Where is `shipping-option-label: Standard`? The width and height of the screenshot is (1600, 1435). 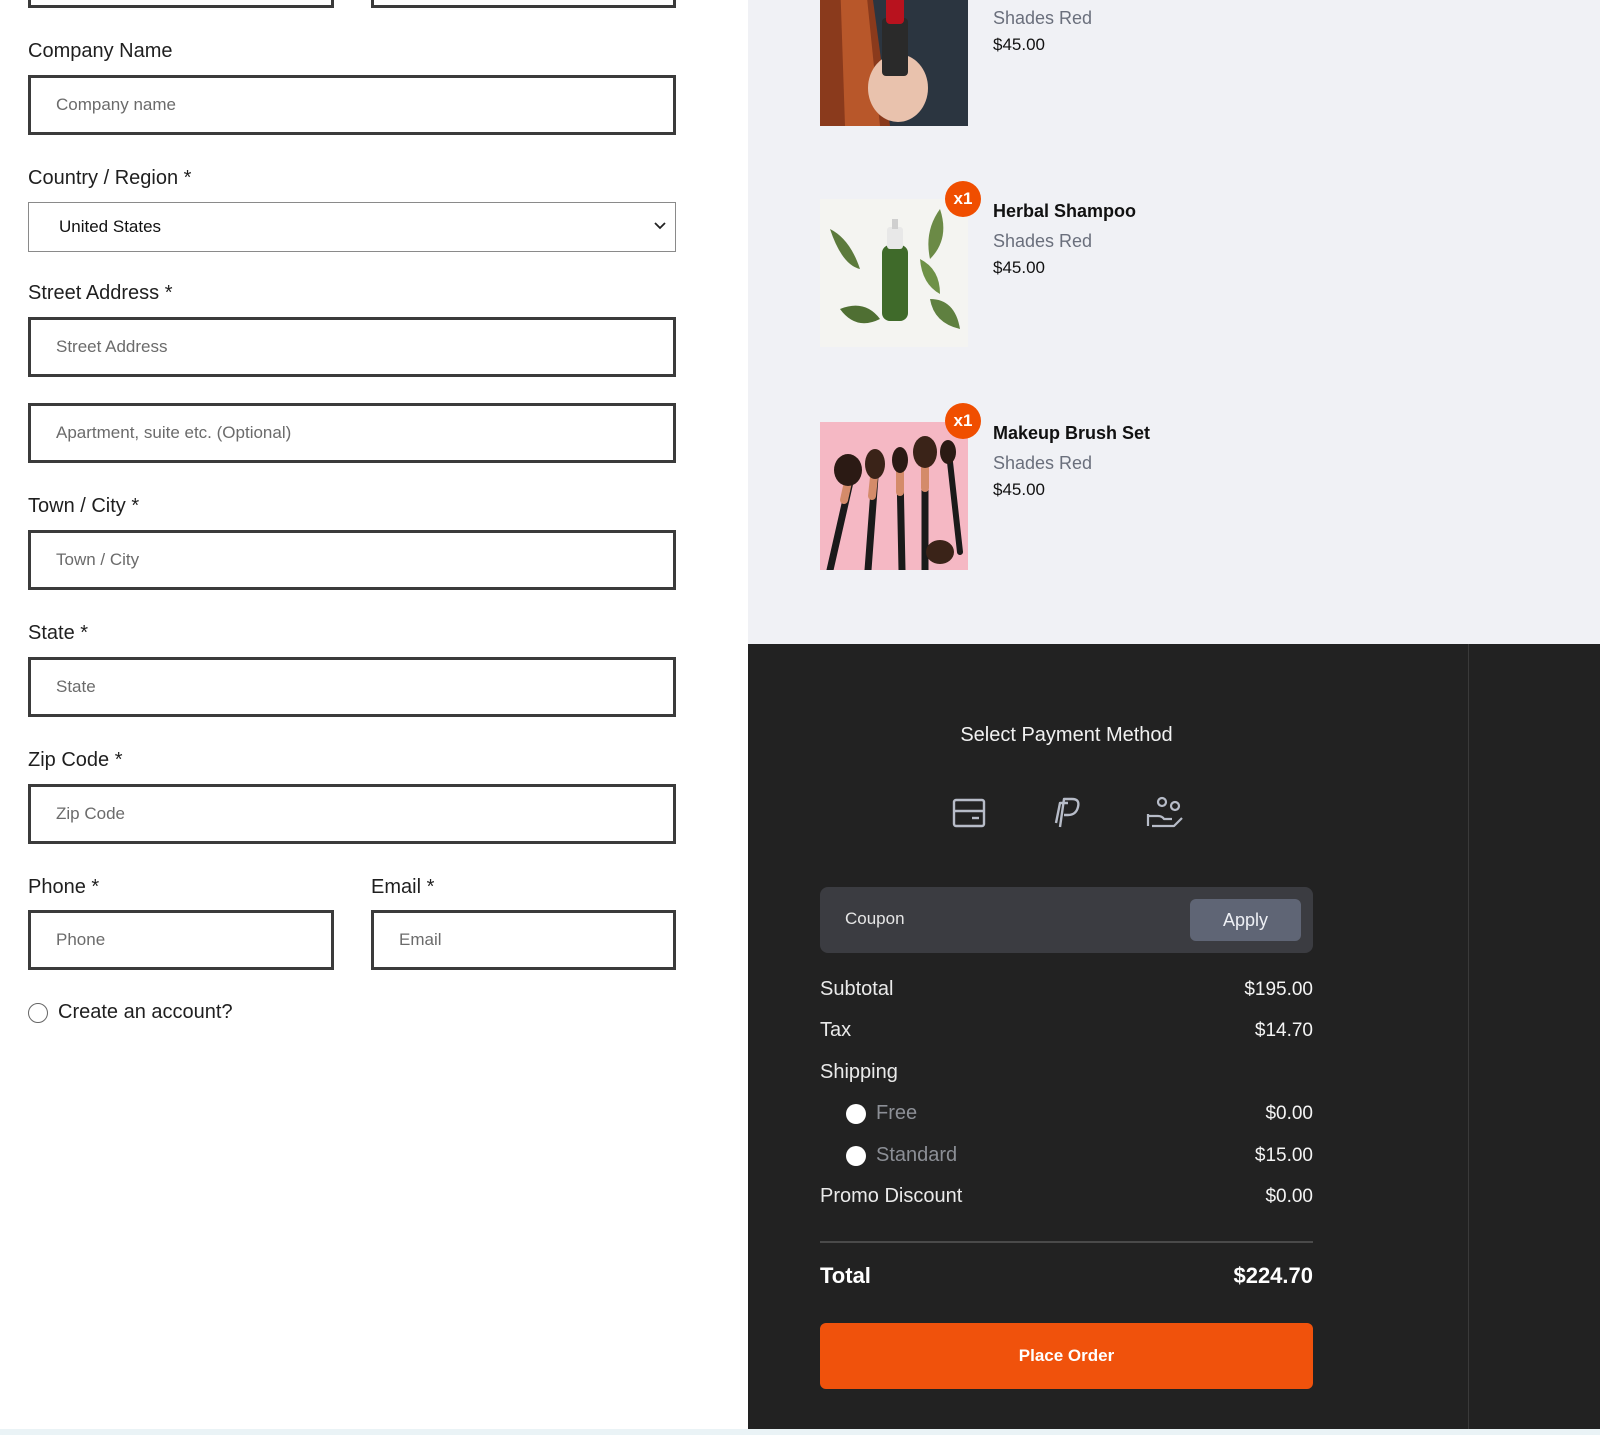 shipping-option-label: Standard is located at coordinates (917, 1155).